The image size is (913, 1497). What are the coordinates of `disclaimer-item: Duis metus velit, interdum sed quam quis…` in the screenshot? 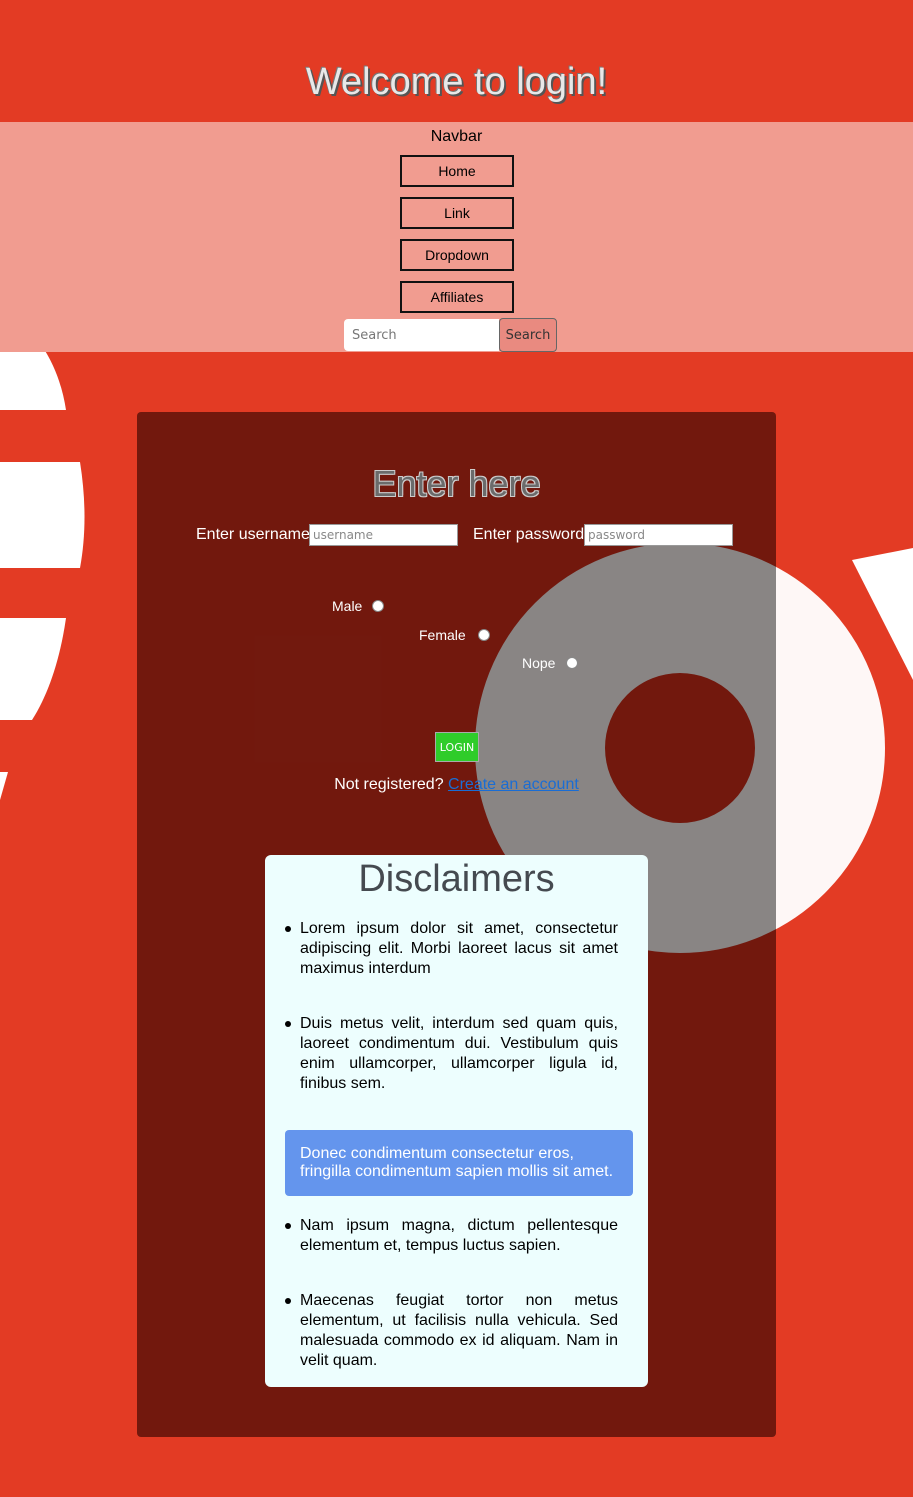 It's located at (459, 1053).